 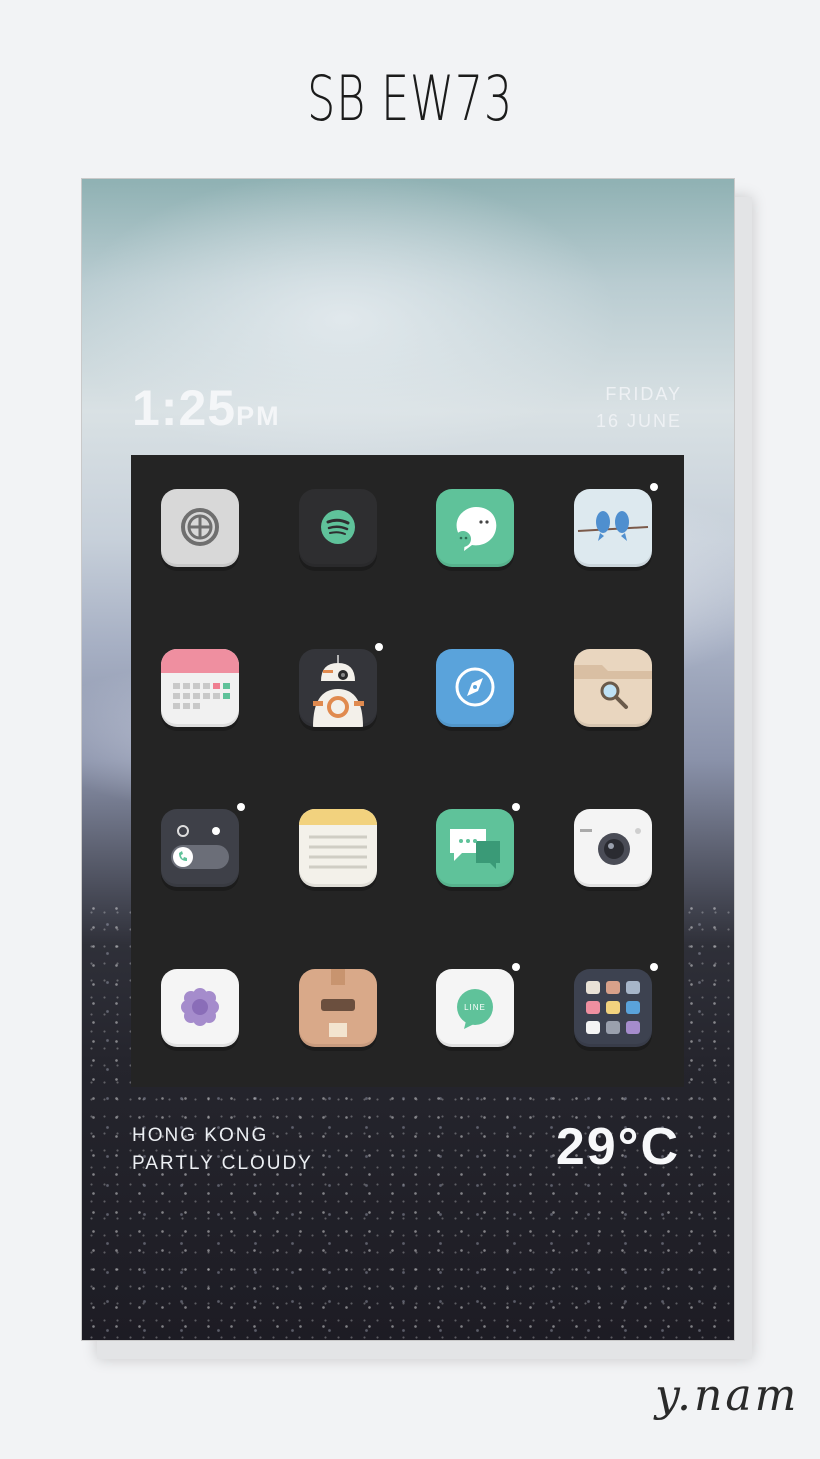 I want to click on app-box, so click(x=338, y=1008).